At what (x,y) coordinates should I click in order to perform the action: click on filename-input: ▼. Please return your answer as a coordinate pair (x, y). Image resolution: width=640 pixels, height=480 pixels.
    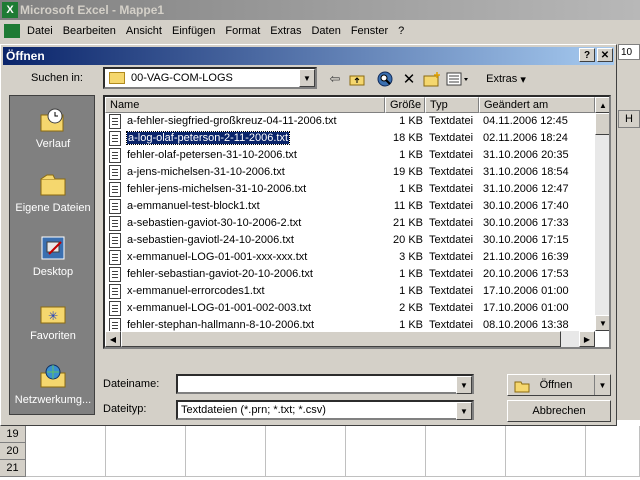
    Looking at the image, I should click on (325, 384).